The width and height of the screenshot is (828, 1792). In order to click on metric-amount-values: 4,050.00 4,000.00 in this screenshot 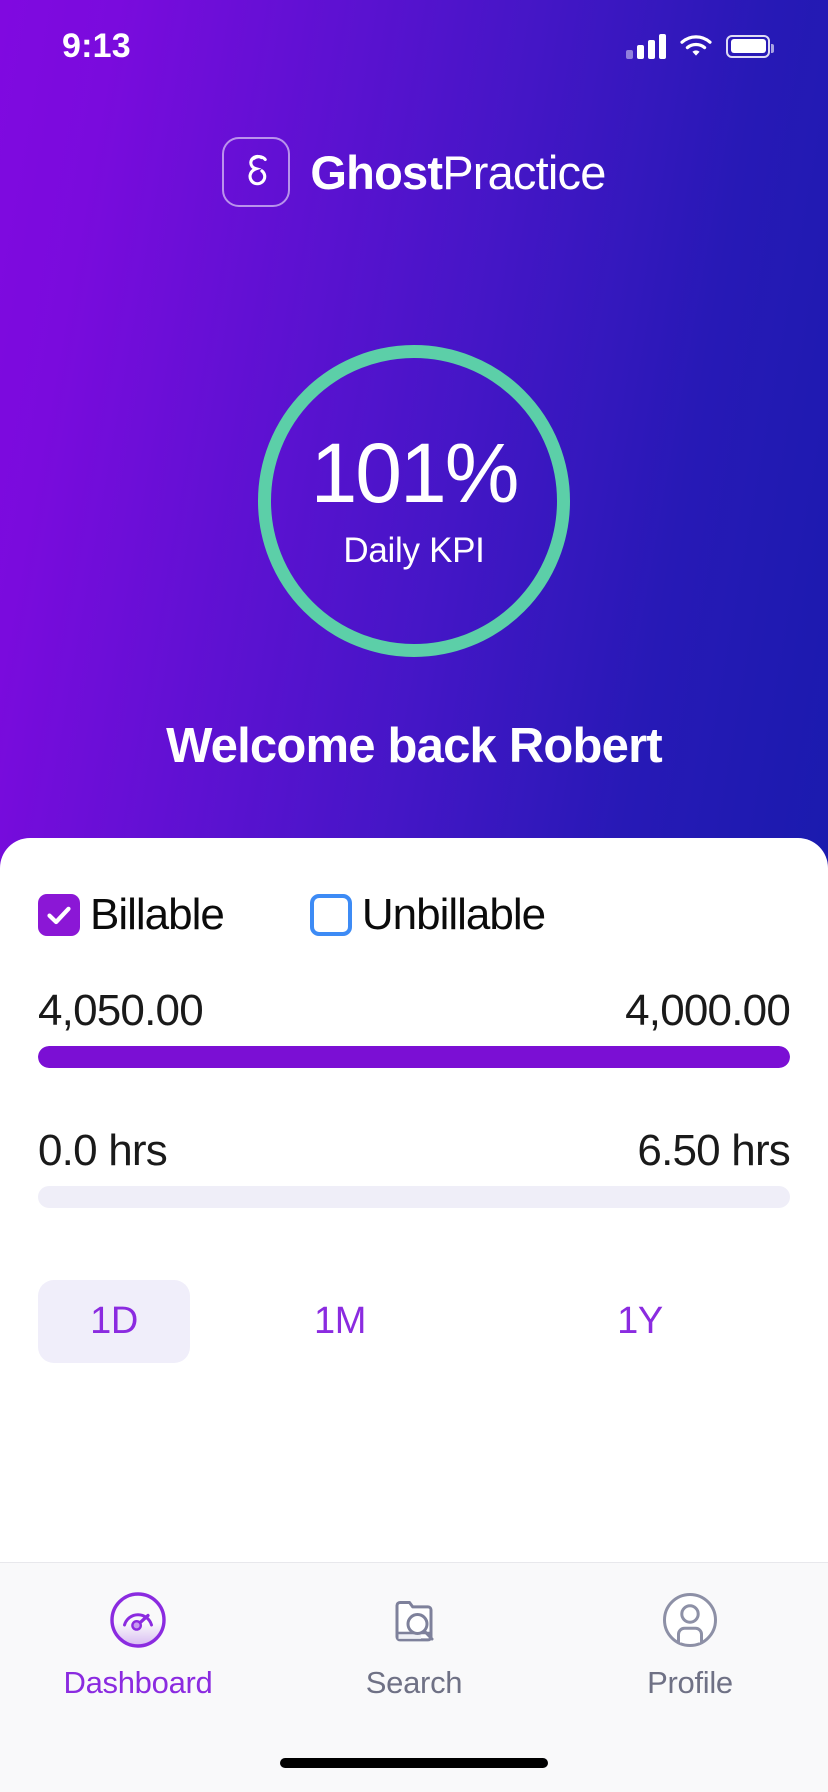, I will do `click(414, 1011)`.